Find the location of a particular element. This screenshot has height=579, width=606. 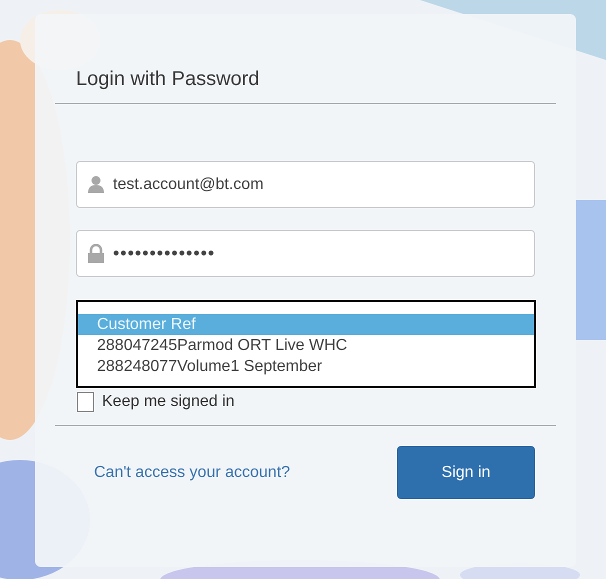

dropdown-option: 288248077Volume1 September is located at coordinates (306, 366).